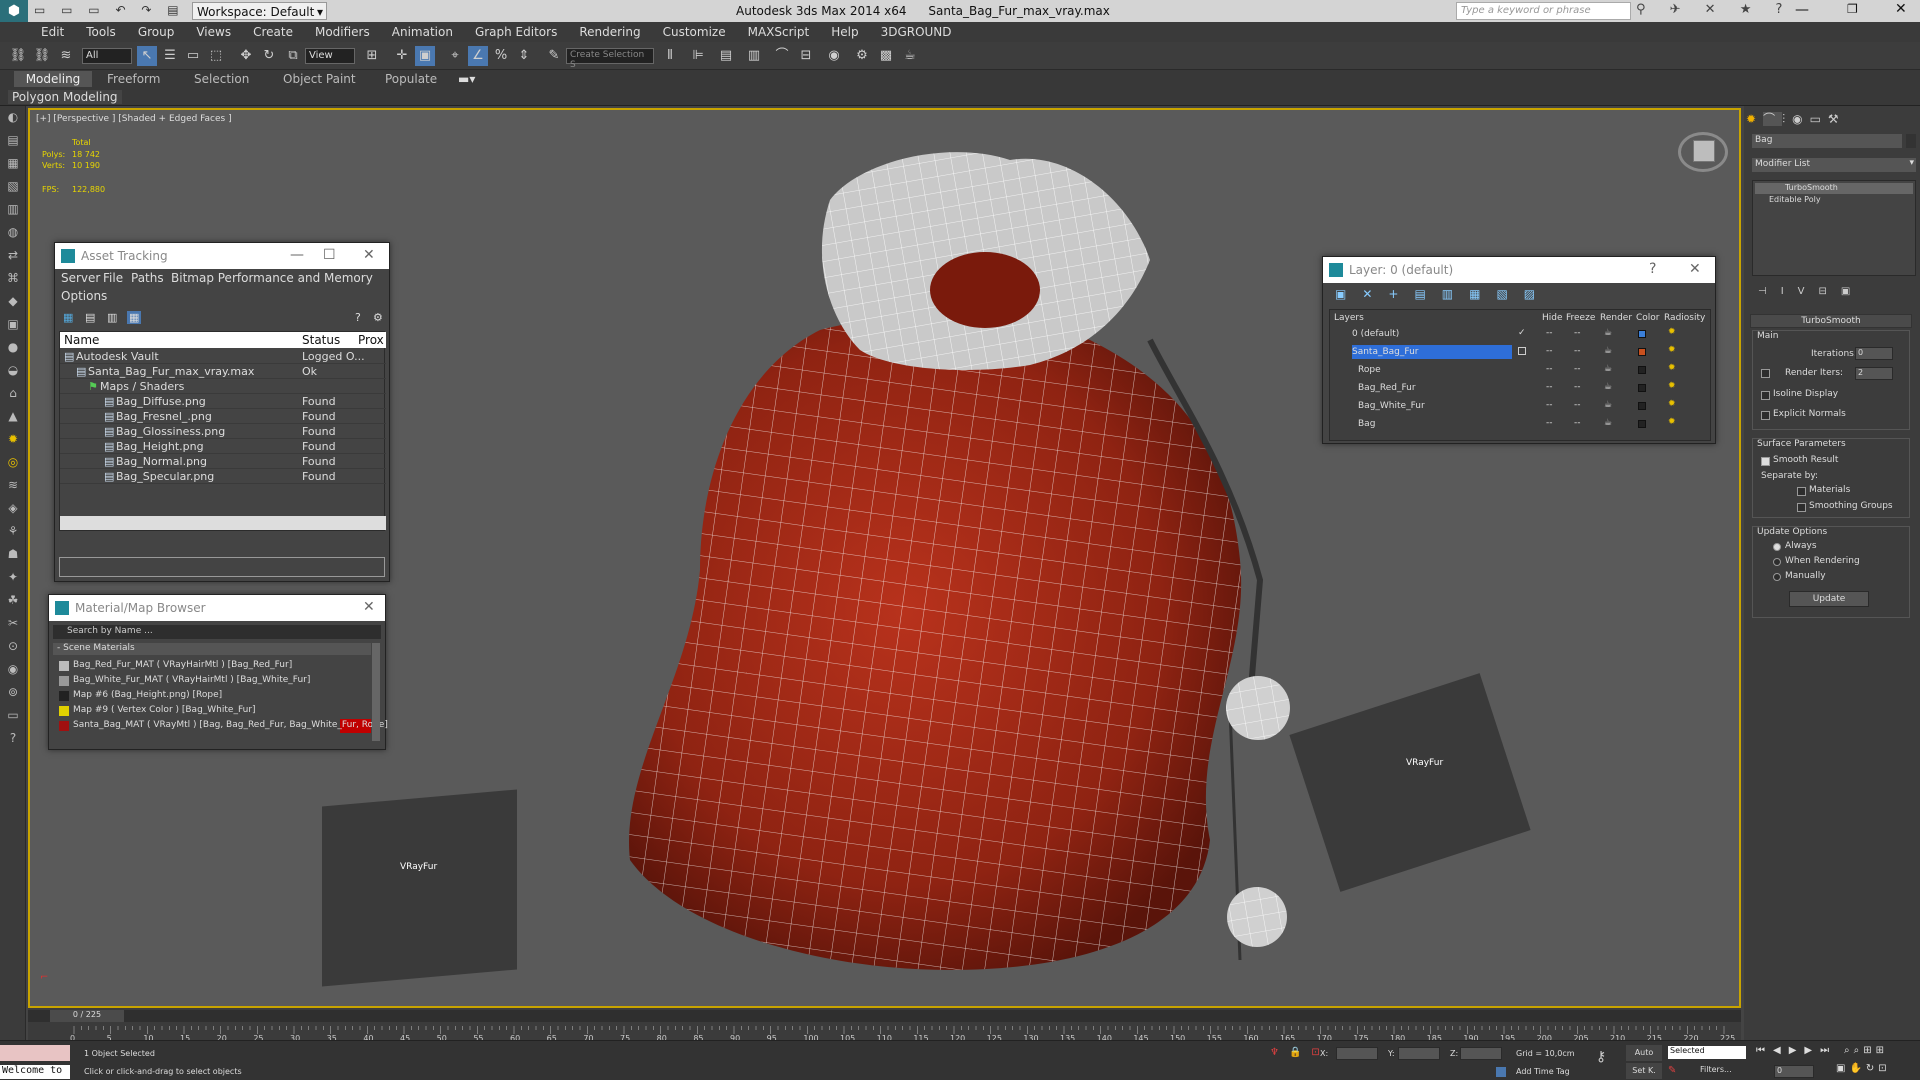 The width and height of the screenshot is (1920, 1080). Describe the element at coordinates (1672, 1070) in the screenshot. I see `key-filters-icon: ✎` at that location.